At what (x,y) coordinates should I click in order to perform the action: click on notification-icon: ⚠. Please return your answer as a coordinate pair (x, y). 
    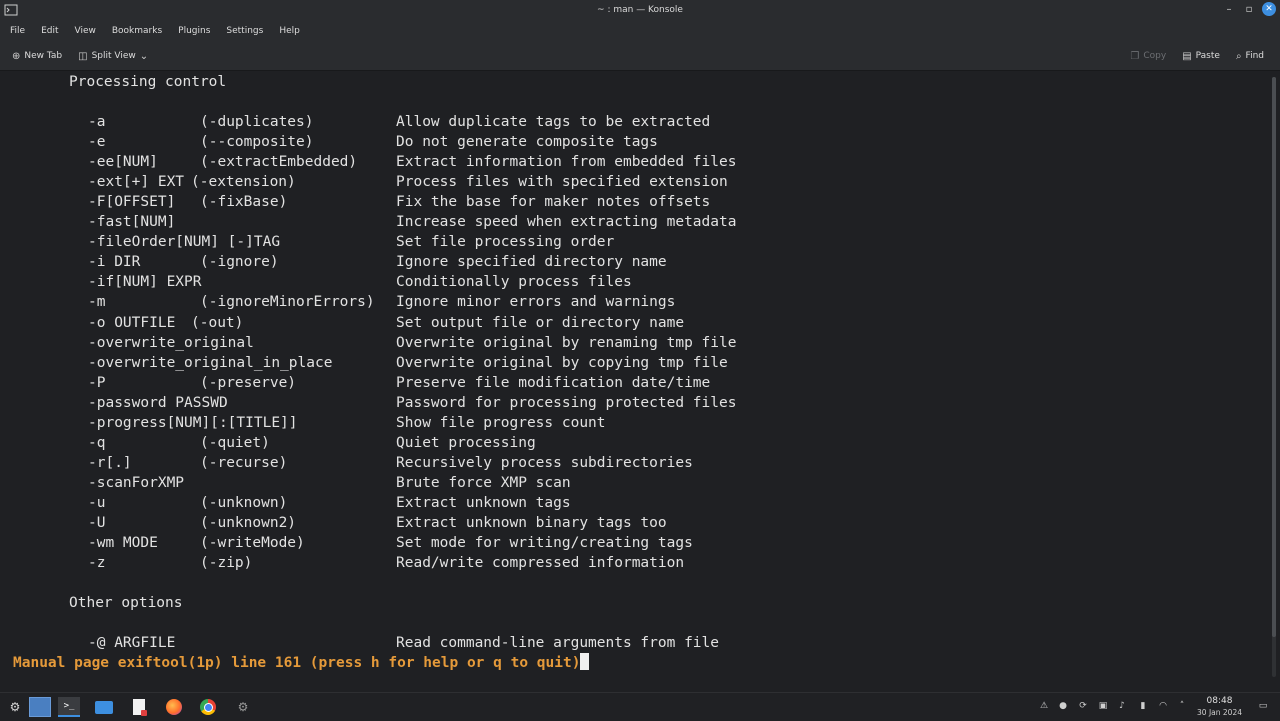
    Looking at the image, I should click on (1044, 706).